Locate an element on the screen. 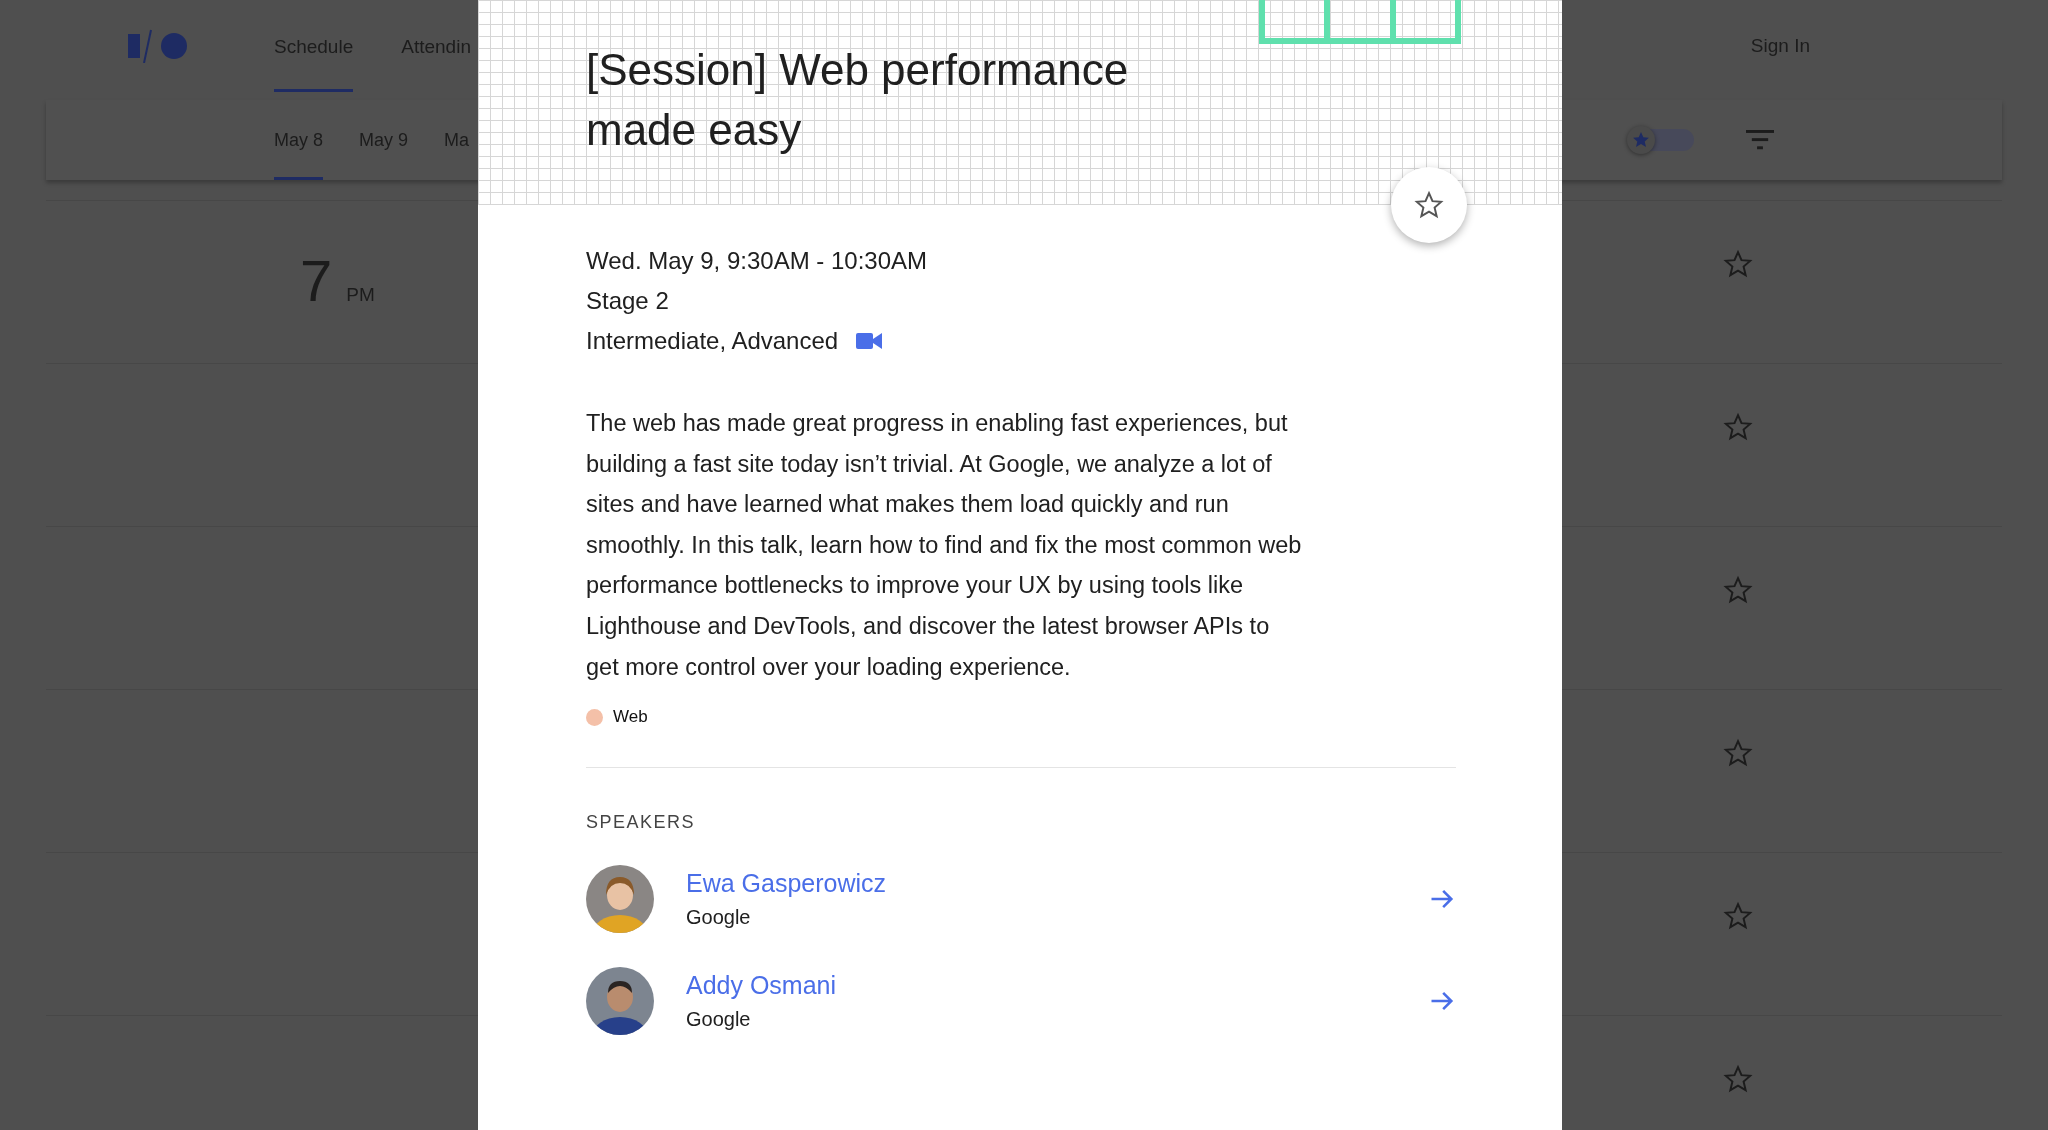 Image resolution: width=2048 pixels, height=1130 pixels. starred-toggle is located at coordinates (1662, 140).